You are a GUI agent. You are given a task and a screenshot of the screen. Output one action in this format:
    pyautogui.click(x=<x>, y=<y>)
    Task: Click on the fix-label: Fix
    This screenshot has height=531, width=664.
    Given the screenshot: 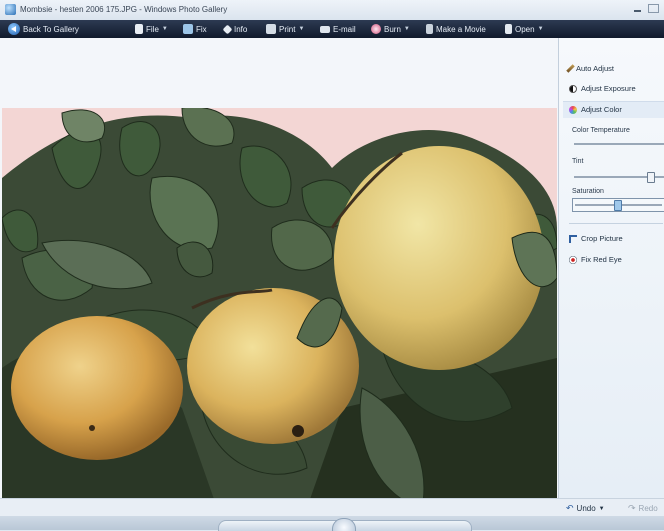 What is the action you would take?
    pyautogui.click(x=201, y=29)
    